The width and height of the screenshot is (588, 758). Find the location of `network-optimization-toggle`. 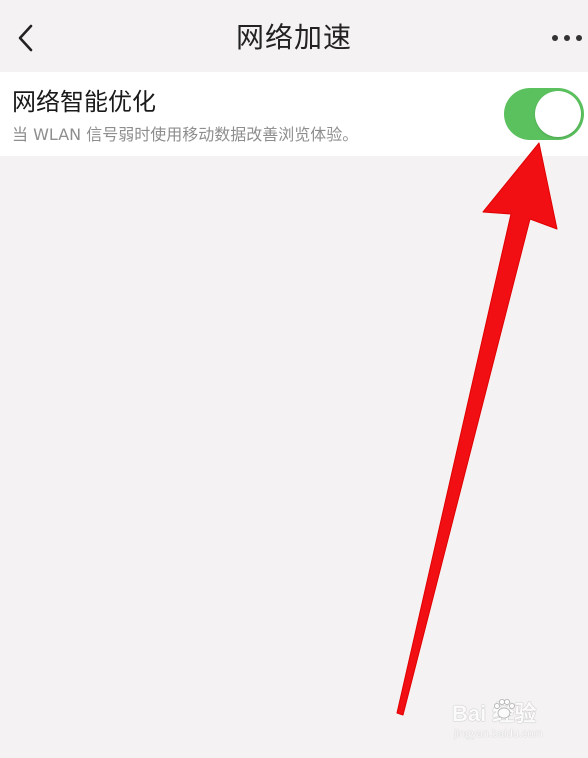

network-optimization-toggle is located at coordinates (544, 114).